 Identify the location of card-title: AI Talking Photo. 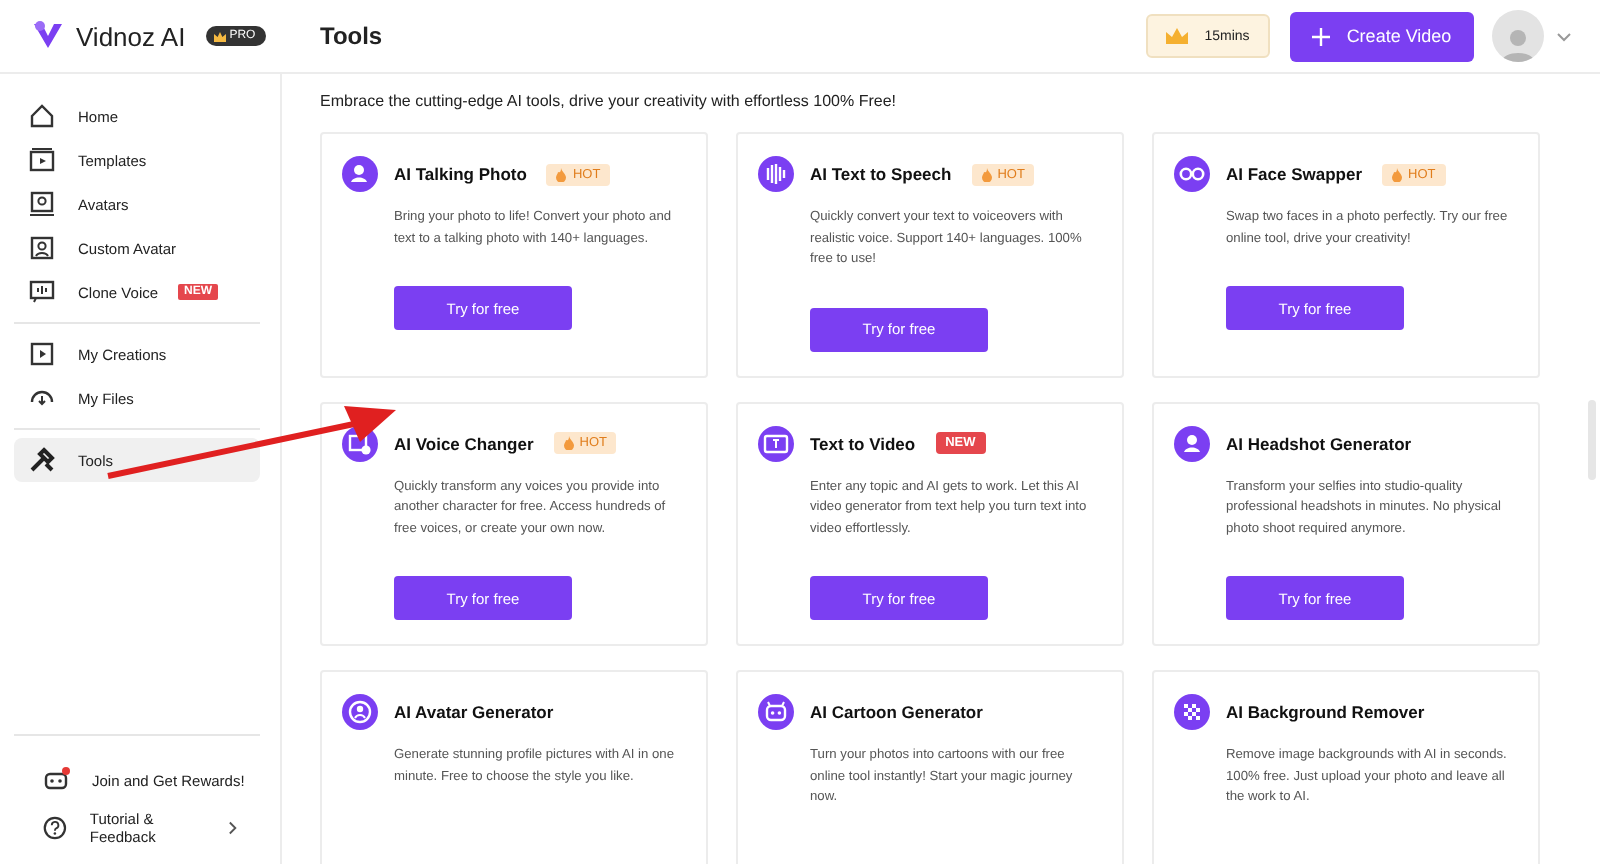
(460, 174).